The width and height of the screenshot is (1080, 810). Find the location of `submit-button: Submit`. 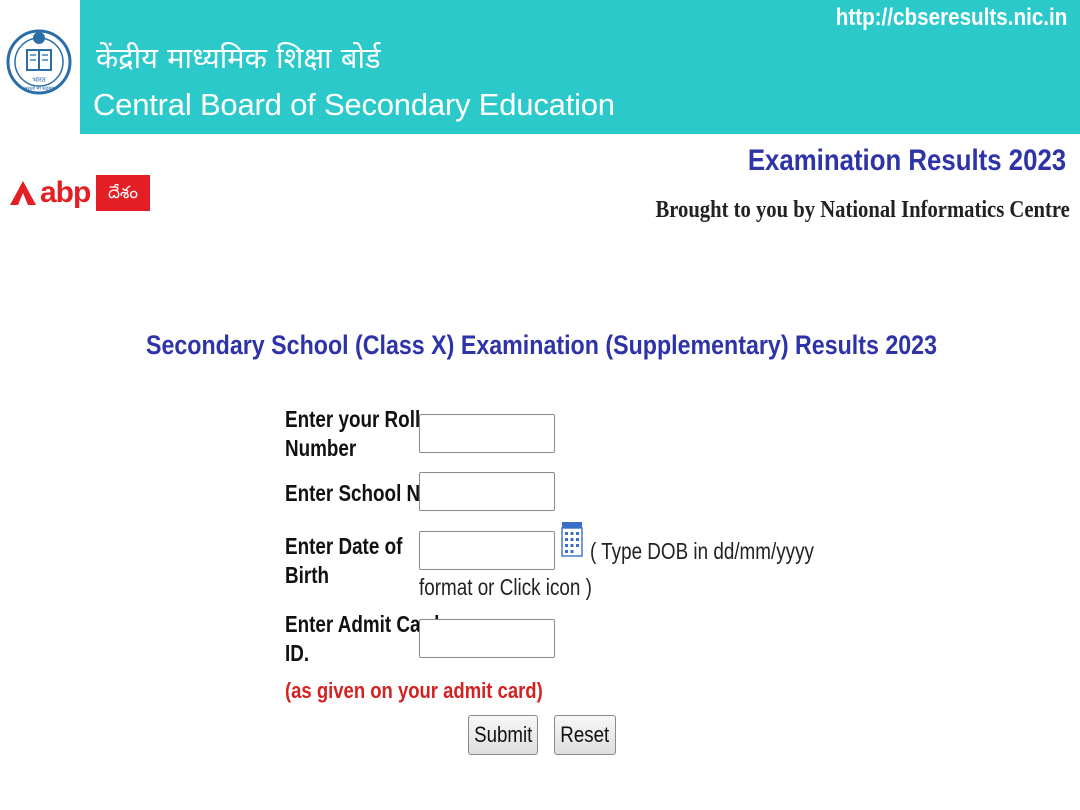

submit-button: Submit is located at coordinates (503, 735).